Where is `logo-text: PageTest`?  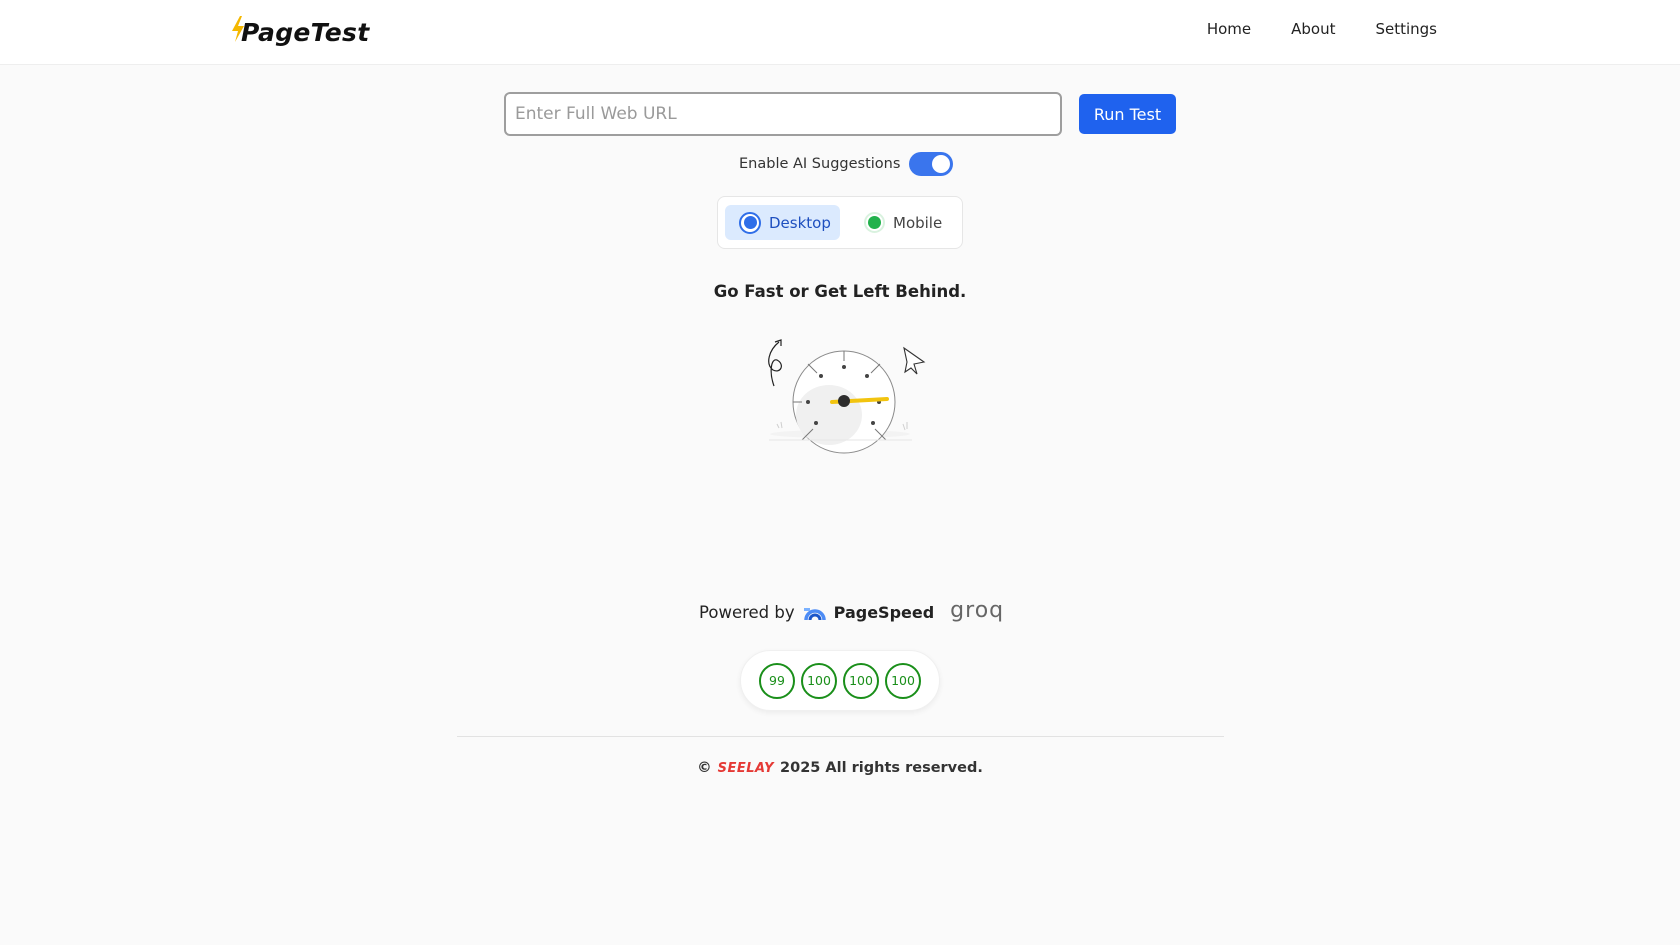 logo-text: PageTest is located at coordinates (305, 32).